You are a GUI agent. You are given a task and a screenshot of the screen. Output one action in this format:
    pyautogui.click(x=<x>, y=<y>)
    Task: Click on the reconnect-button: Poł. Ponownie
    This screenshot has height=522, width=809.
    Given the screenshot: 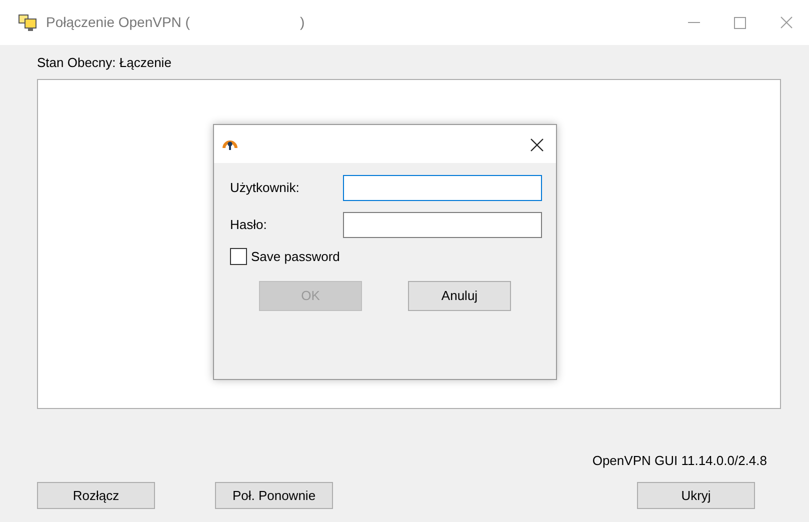 What is the action you would take?
    pyautogui.click(x=274, y=495)
    